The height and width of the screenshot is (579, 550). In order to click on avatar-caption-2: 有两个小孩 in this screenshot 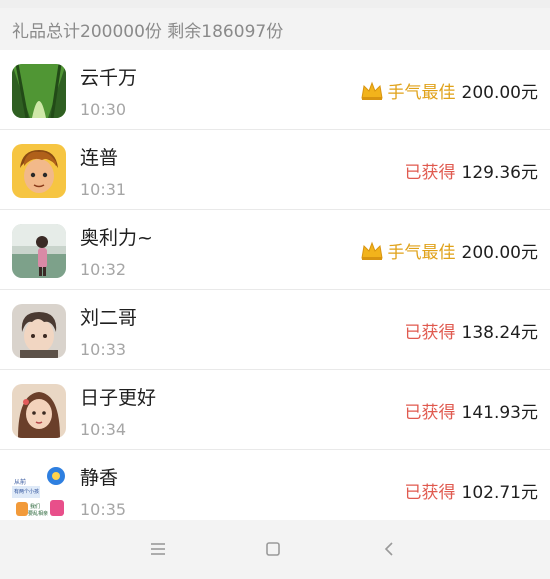, I will do `click(26, 491)`.